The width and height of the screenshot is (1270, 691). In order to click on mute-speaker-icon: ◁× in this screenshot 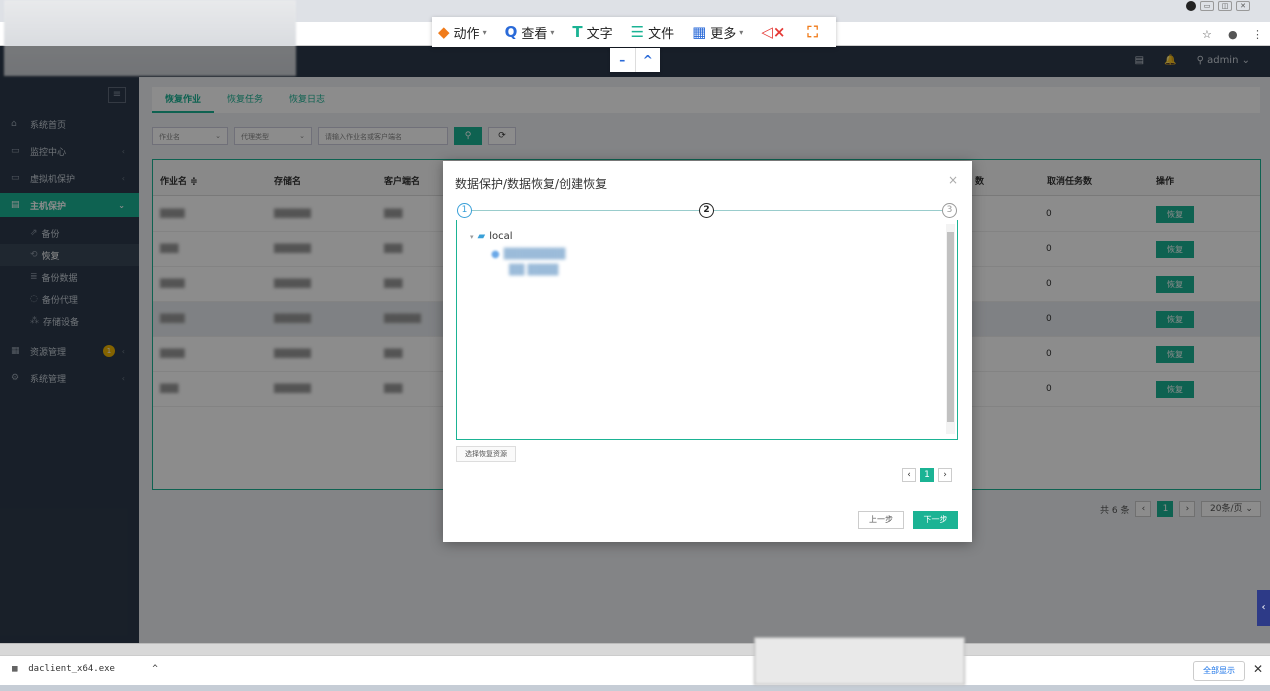, I will do `click(773, 32)`.